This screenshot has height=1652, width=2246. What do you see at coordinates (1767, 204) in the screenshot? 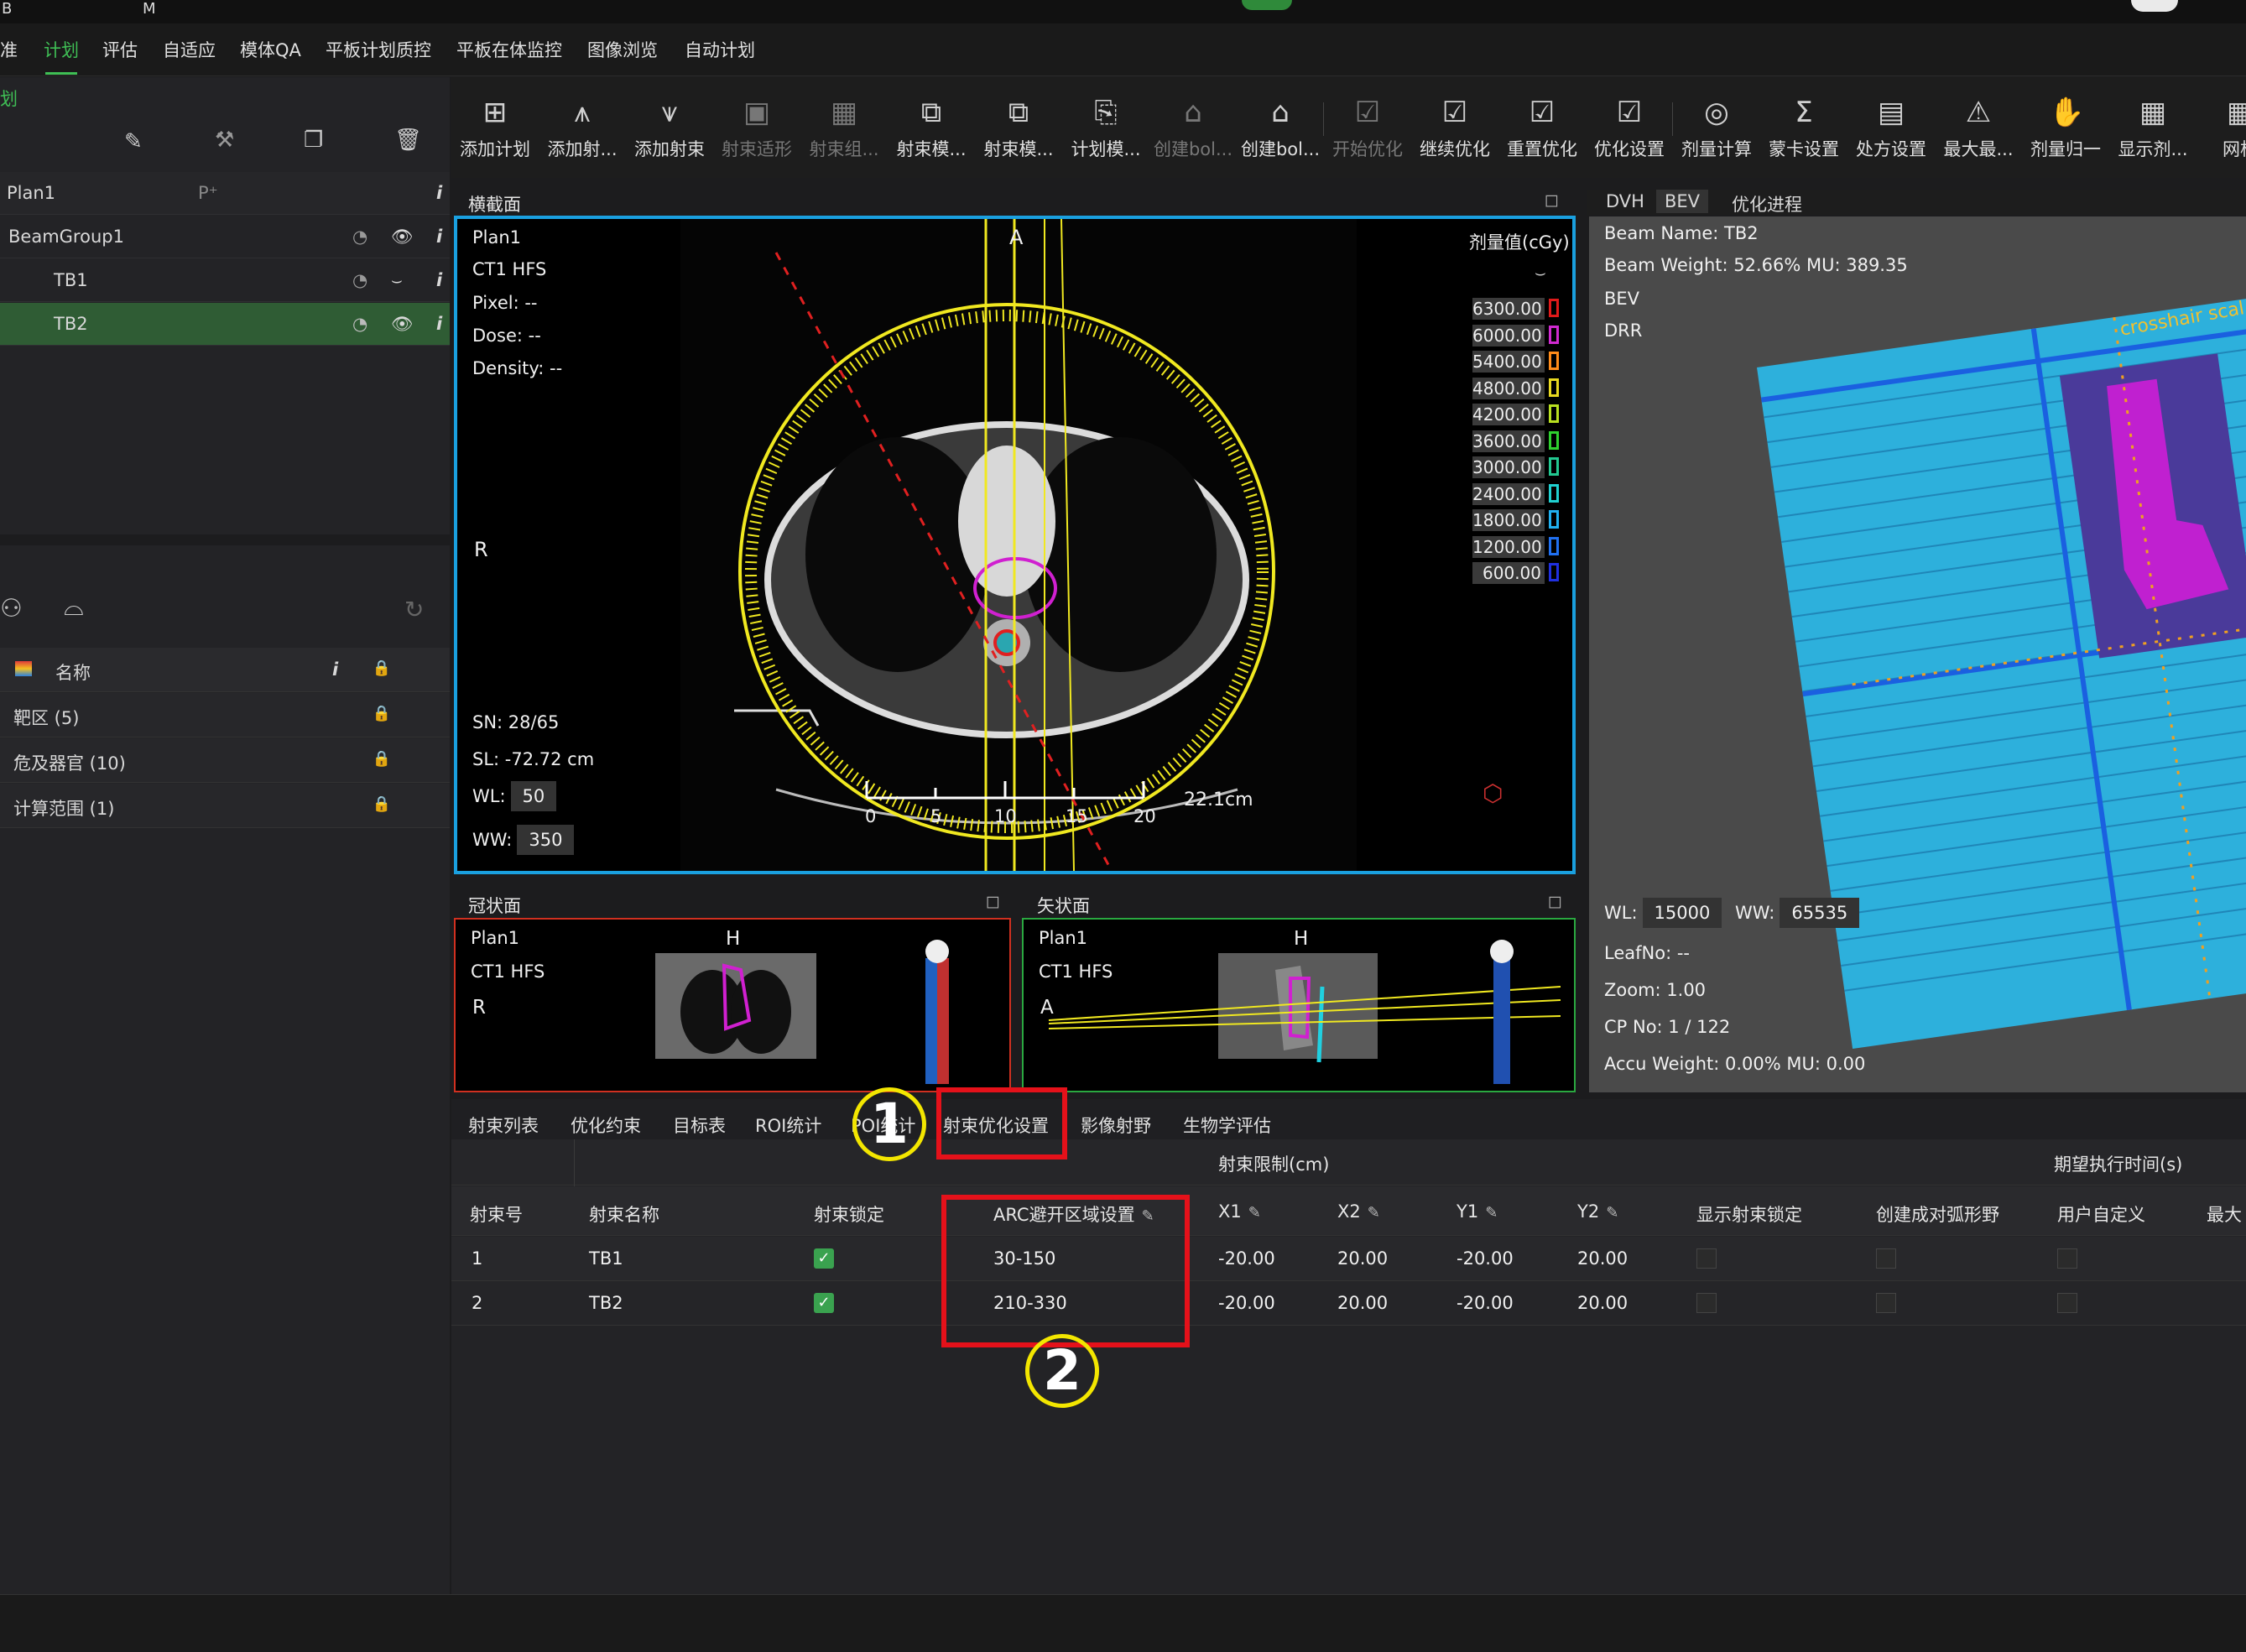
I see `tab-optimize-progress: 优化进程` at bounding box center [1767, 204].